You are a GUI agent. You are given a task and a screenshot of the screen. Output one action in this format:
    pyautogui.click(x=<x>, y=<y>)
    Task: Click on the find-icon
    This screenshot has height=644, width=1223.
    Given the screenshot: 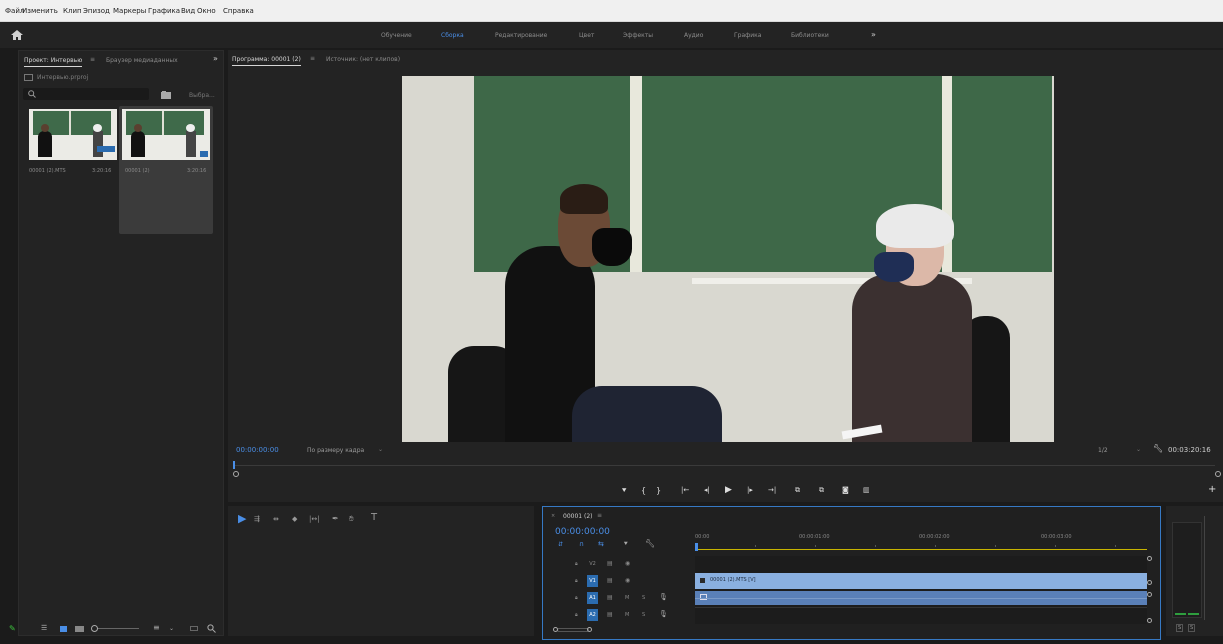 What is the action you would take?
    pyautogui.click(x=211, y=628)
    